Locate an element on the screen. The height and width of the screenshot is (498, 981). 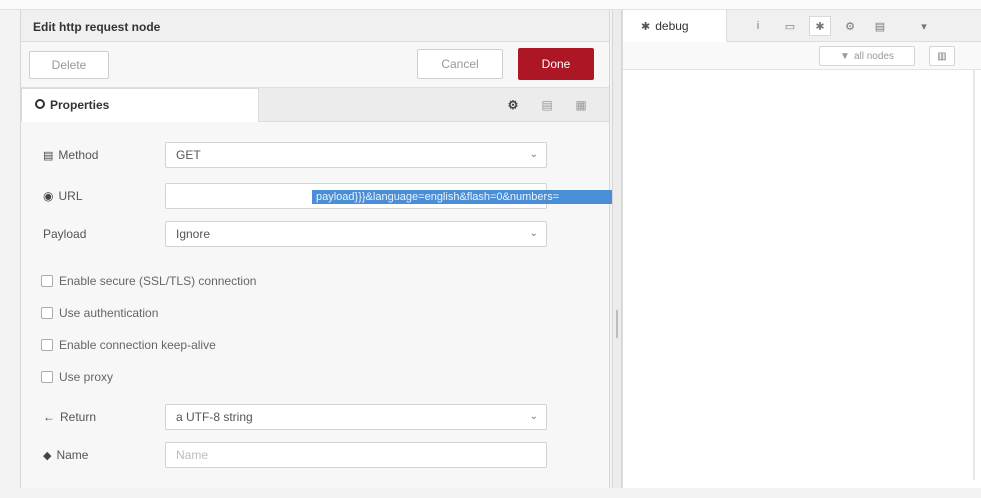
keepalive-checkbox-row: Enable connection keep-alive is located at coordinates (128, 345).